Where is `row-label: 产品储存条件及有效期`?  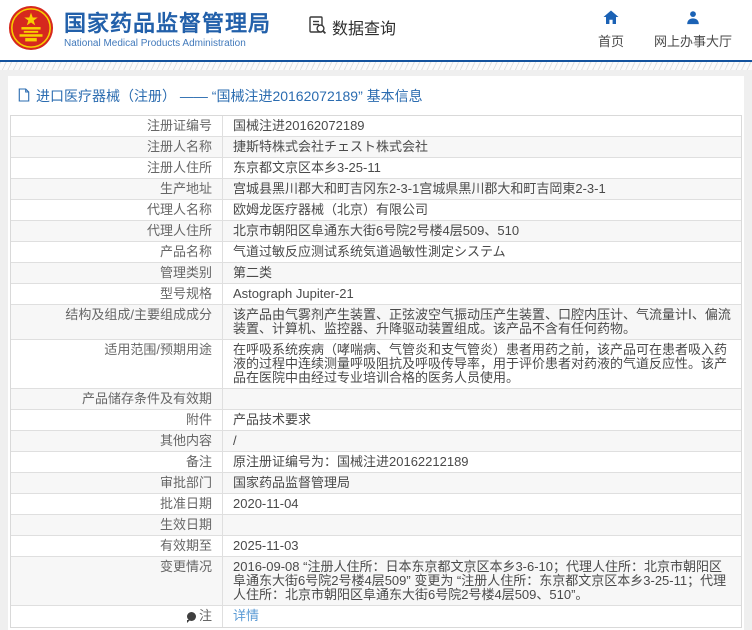 row-label: 产品储存条件及有效期 is located at coordinates (117, 399).